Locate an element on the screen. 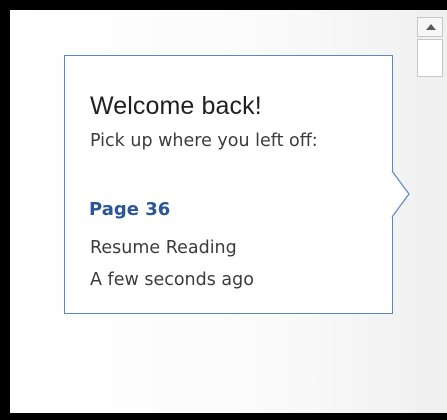  callout-subtitle: Pick up where you left off: is located at coordinates (204, 141).